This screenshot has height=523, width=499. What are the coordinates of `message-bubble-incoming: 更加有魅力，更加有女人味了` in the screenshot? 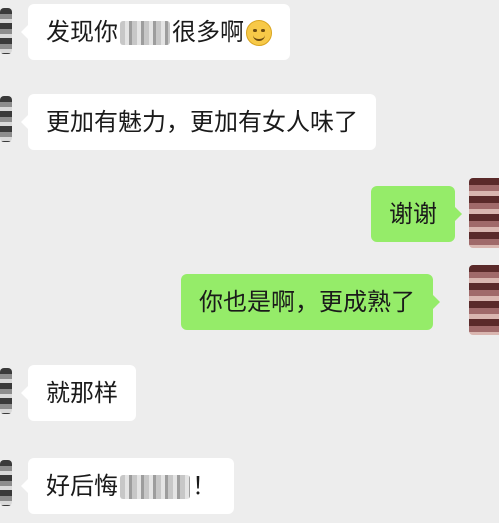 It's located at (198, 122).